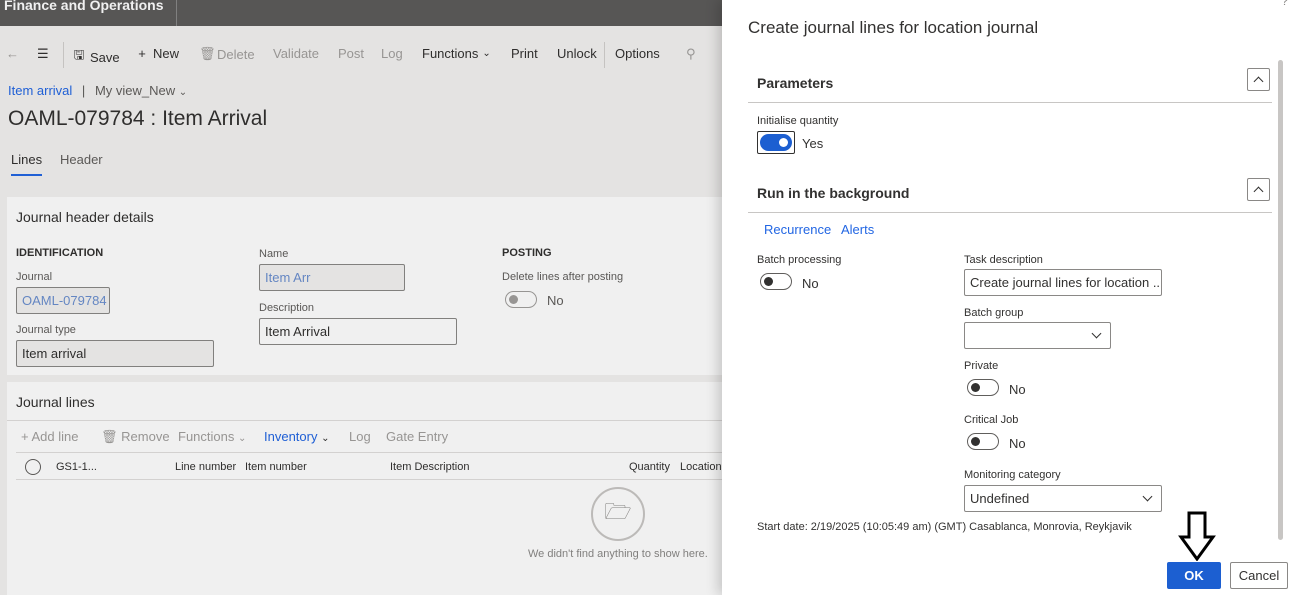  I want to click on empty-folder-icon: 🗁, so click(618, 514).